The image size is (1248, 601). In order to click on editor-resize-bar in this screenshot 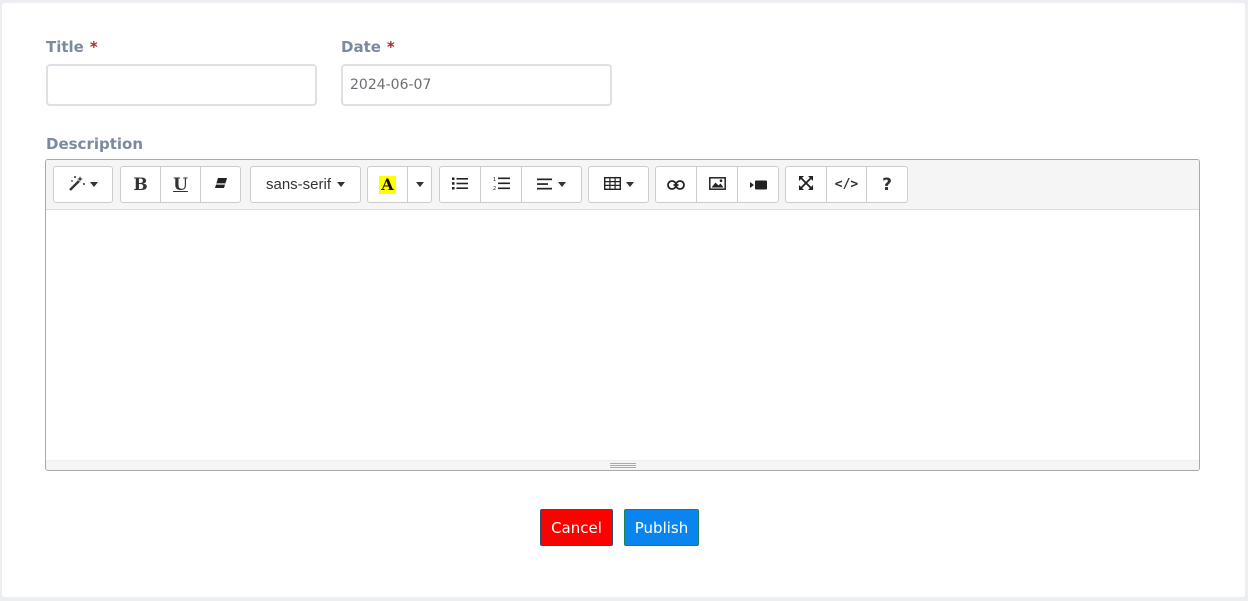, I will do `click(622, 465)`.